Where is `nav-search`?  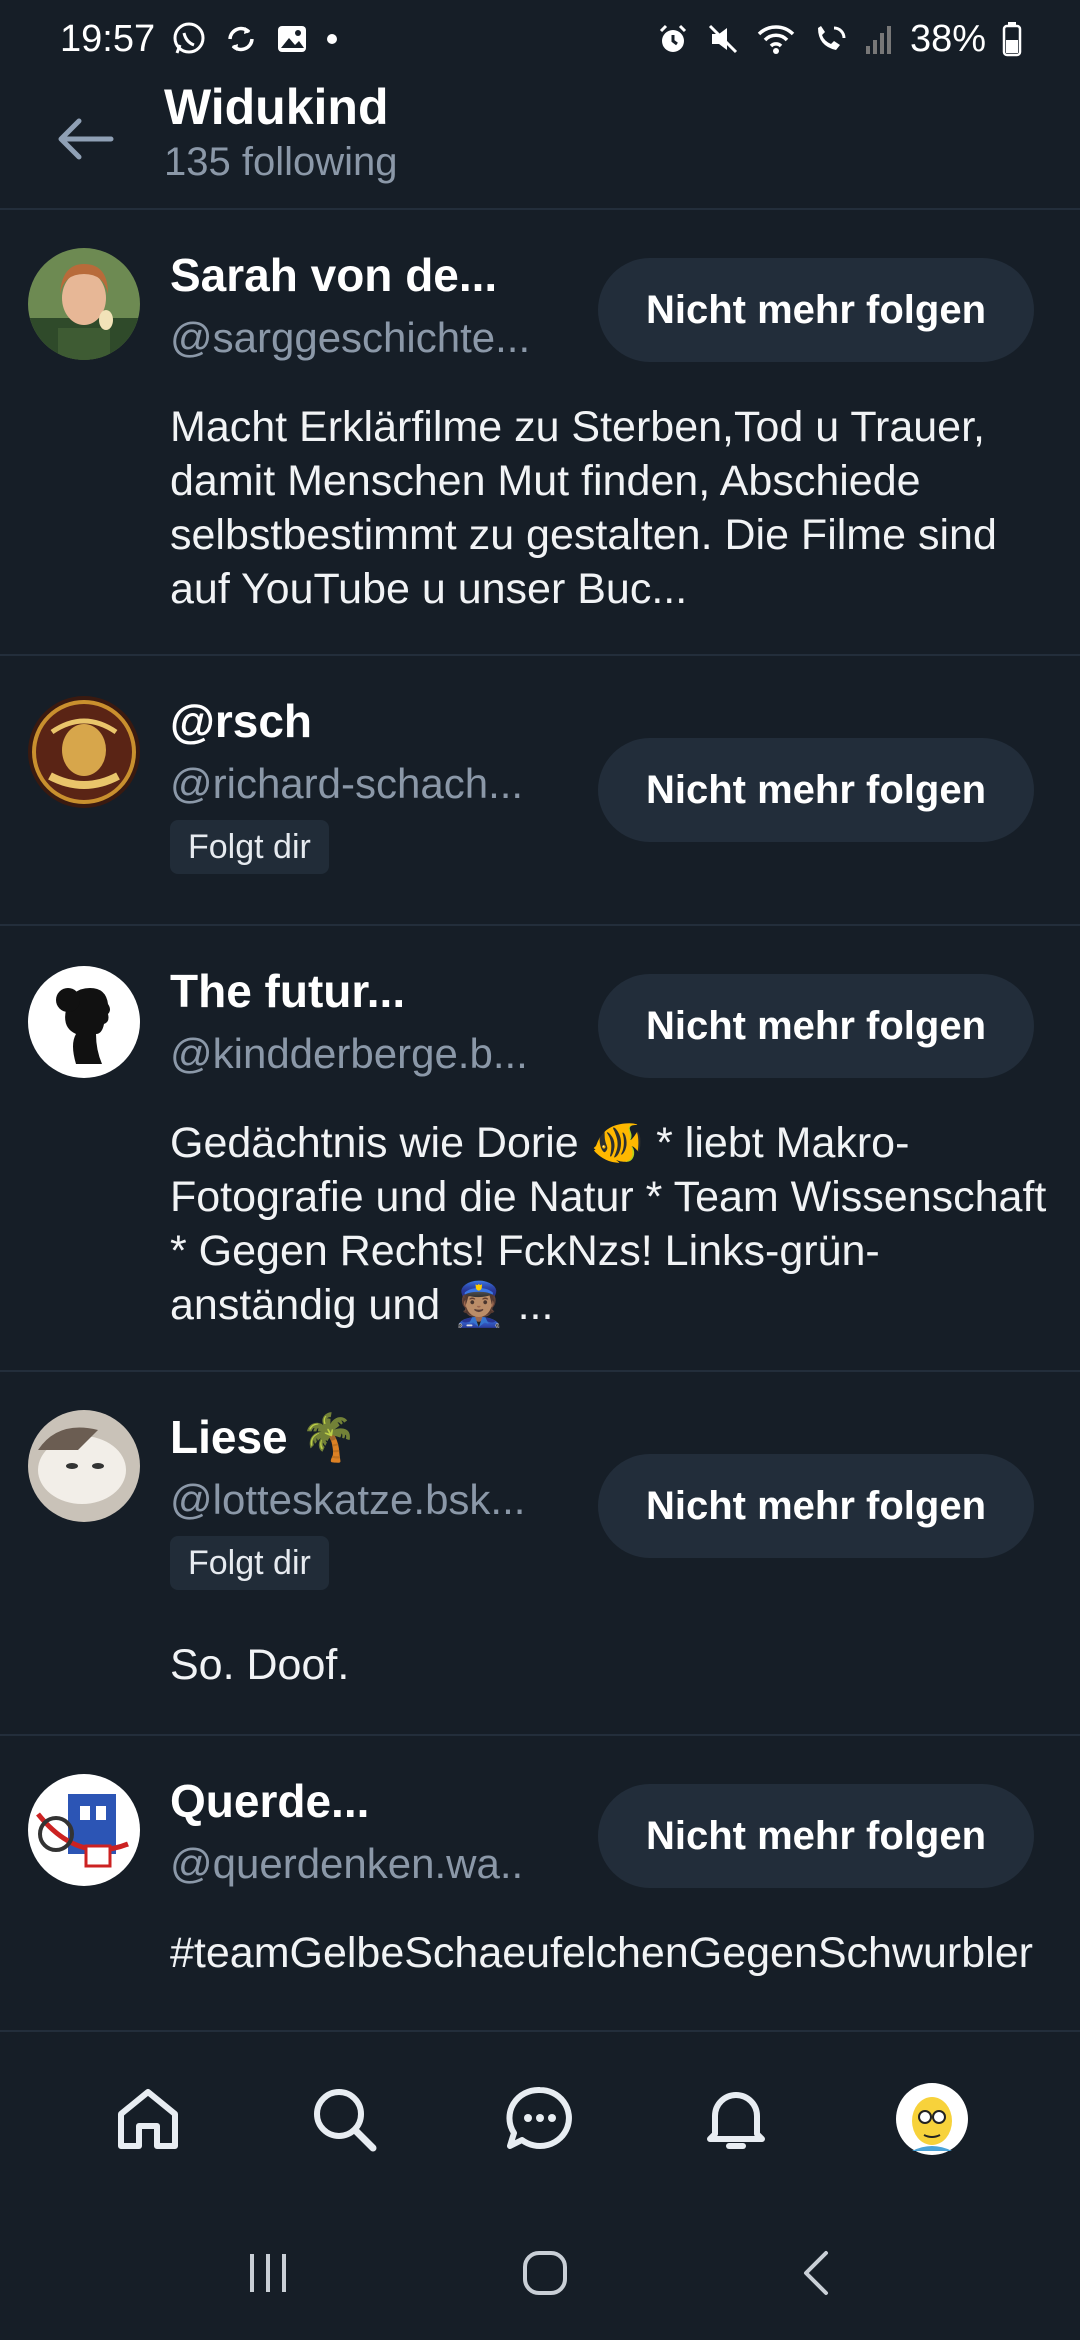 nav-search is located at coordinates (344, 2121).